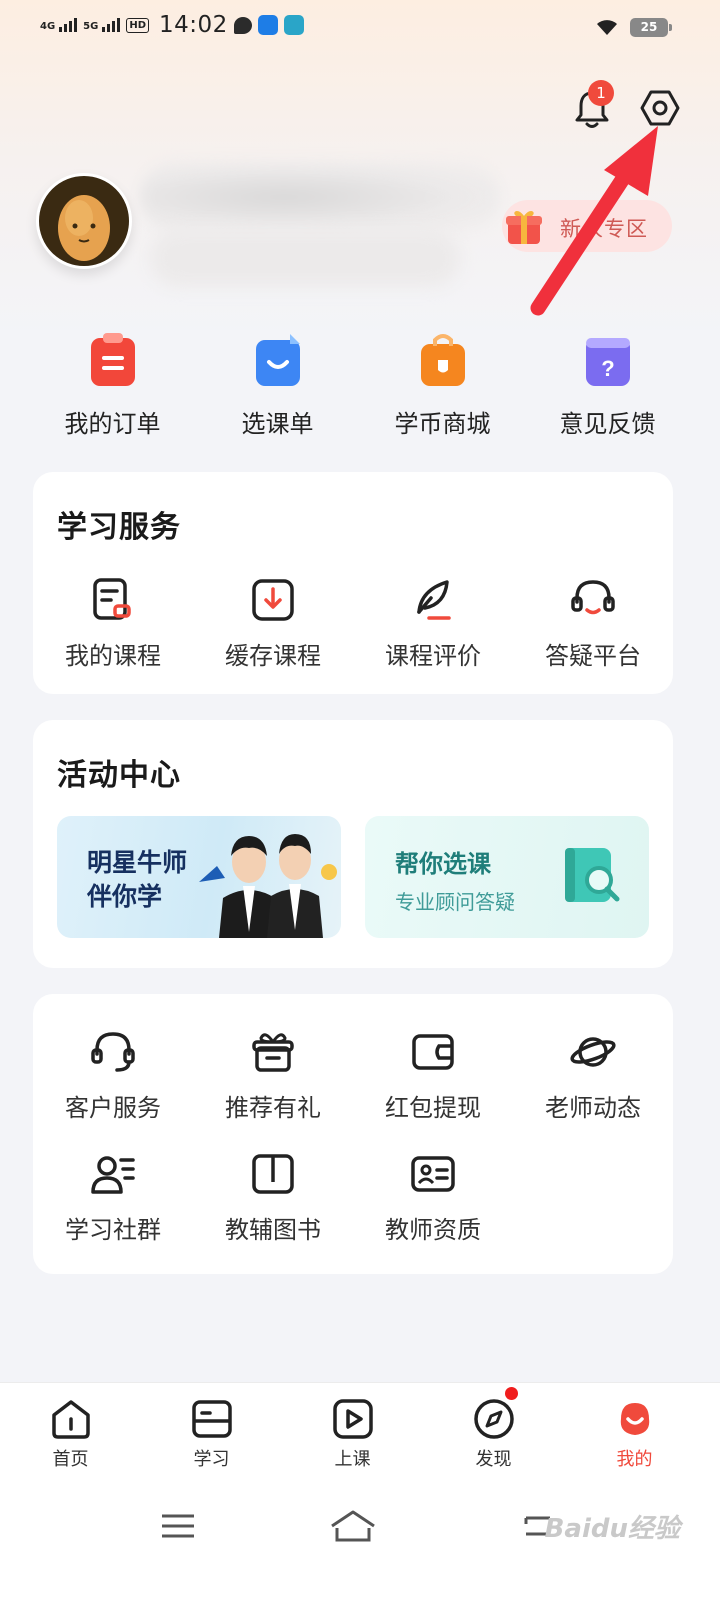 The image size is (720, 1600). Describe the element at coordinates (593, 656) in the screenshot. I see `service-label: 答疑平台` at that location.